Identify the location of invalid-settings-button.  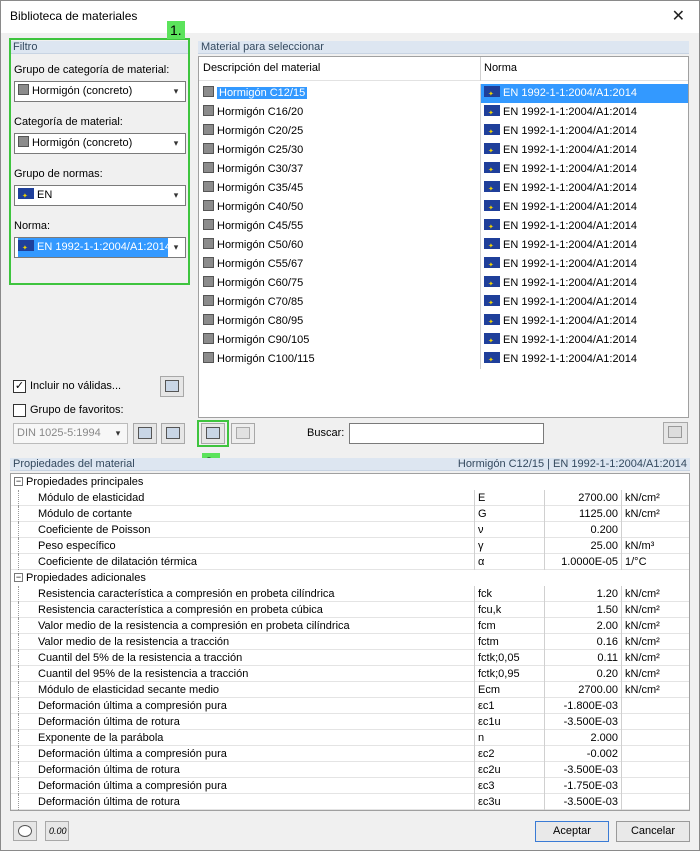
(172, 386).